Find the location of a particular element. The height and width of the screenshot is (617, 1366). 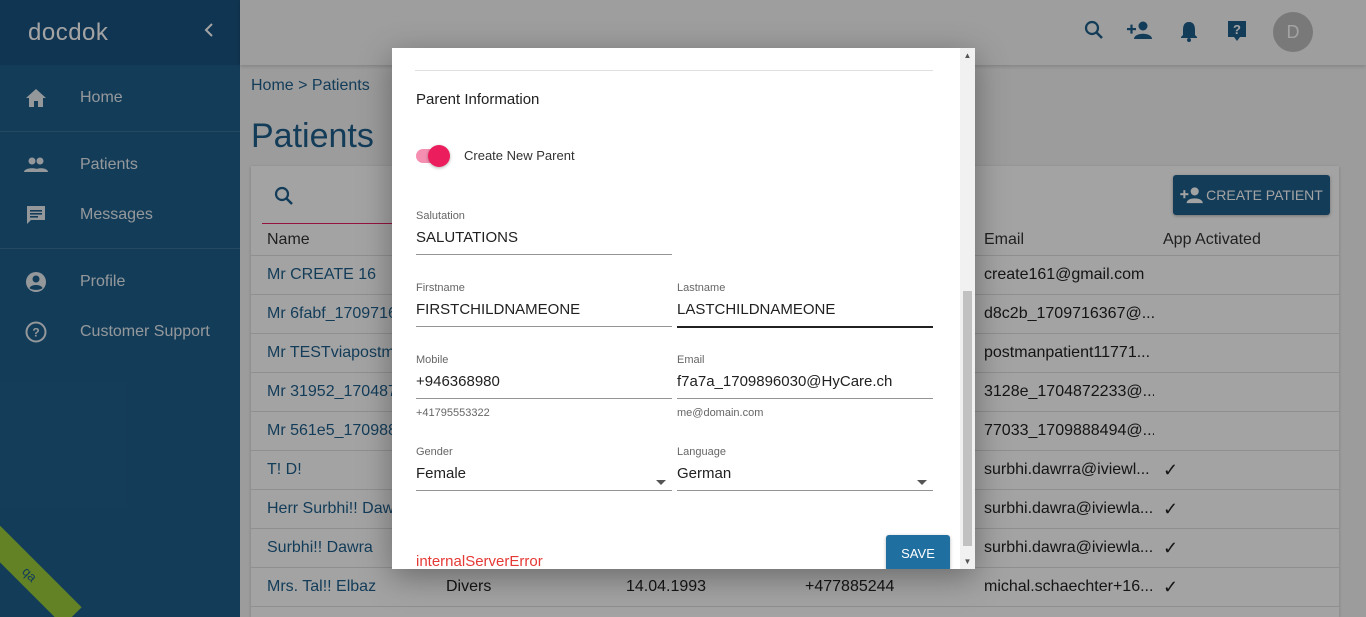

mobile-input: +946368980 is located at coordinates (544, 384).